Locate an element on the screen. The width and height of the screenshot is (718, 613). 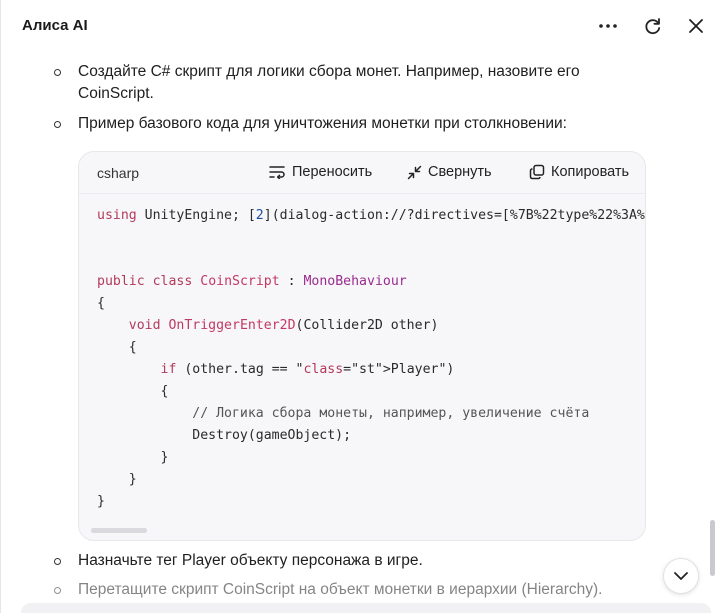
refresh-icon is located at coordinates (653, 26).